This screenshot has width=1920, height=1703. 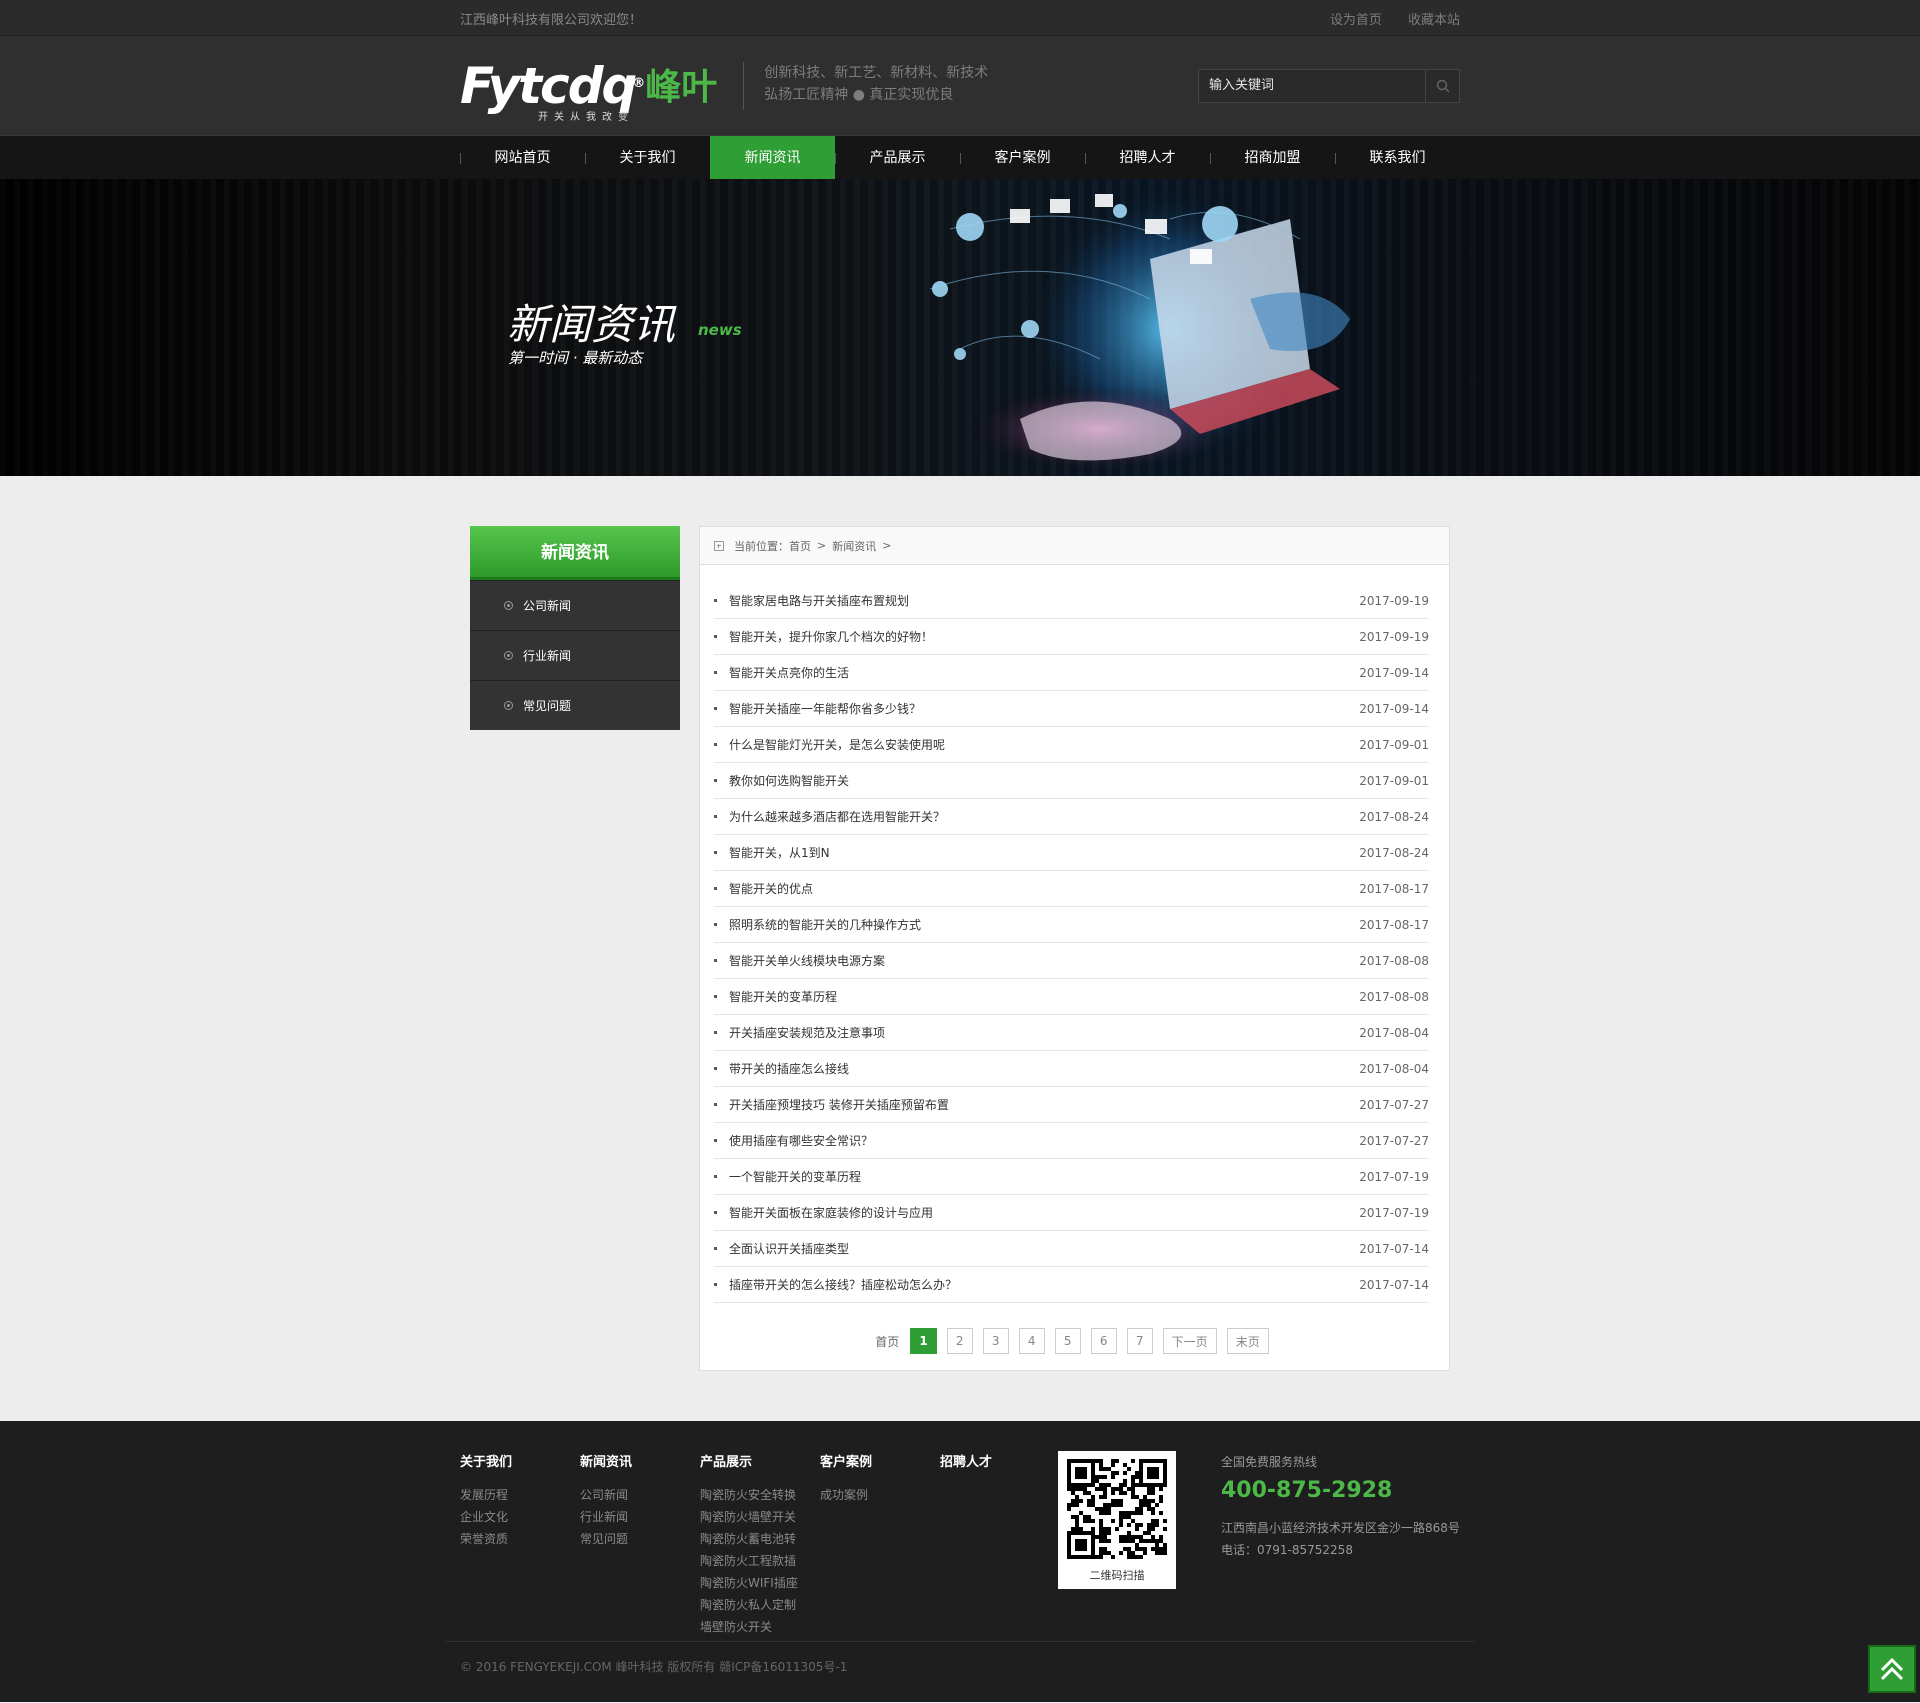 I want to click on footer-column-title: 招聘人才, so click(x=1000, y=1460).